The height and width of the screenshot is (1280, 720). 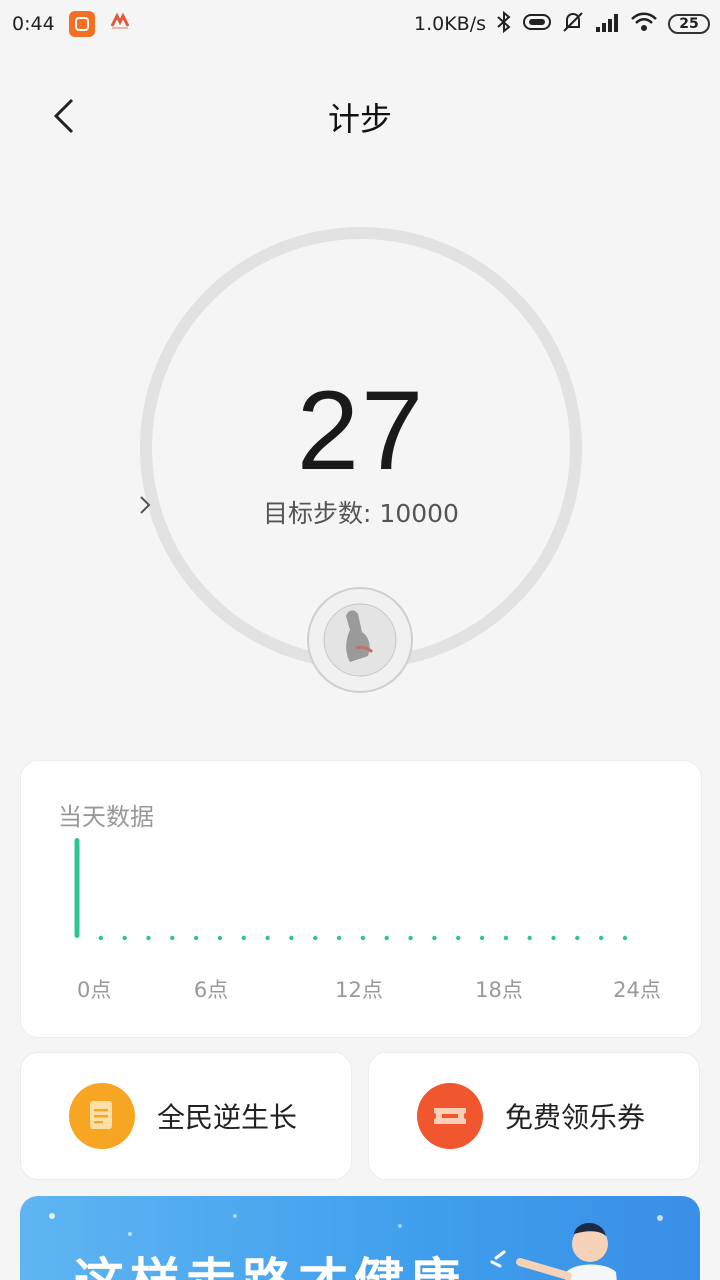 What do you see at coordinates (360, 1238) in the screenshot?
I see `health-walk-banner: 这样走路才健康` at bounding box center [360, 1238].